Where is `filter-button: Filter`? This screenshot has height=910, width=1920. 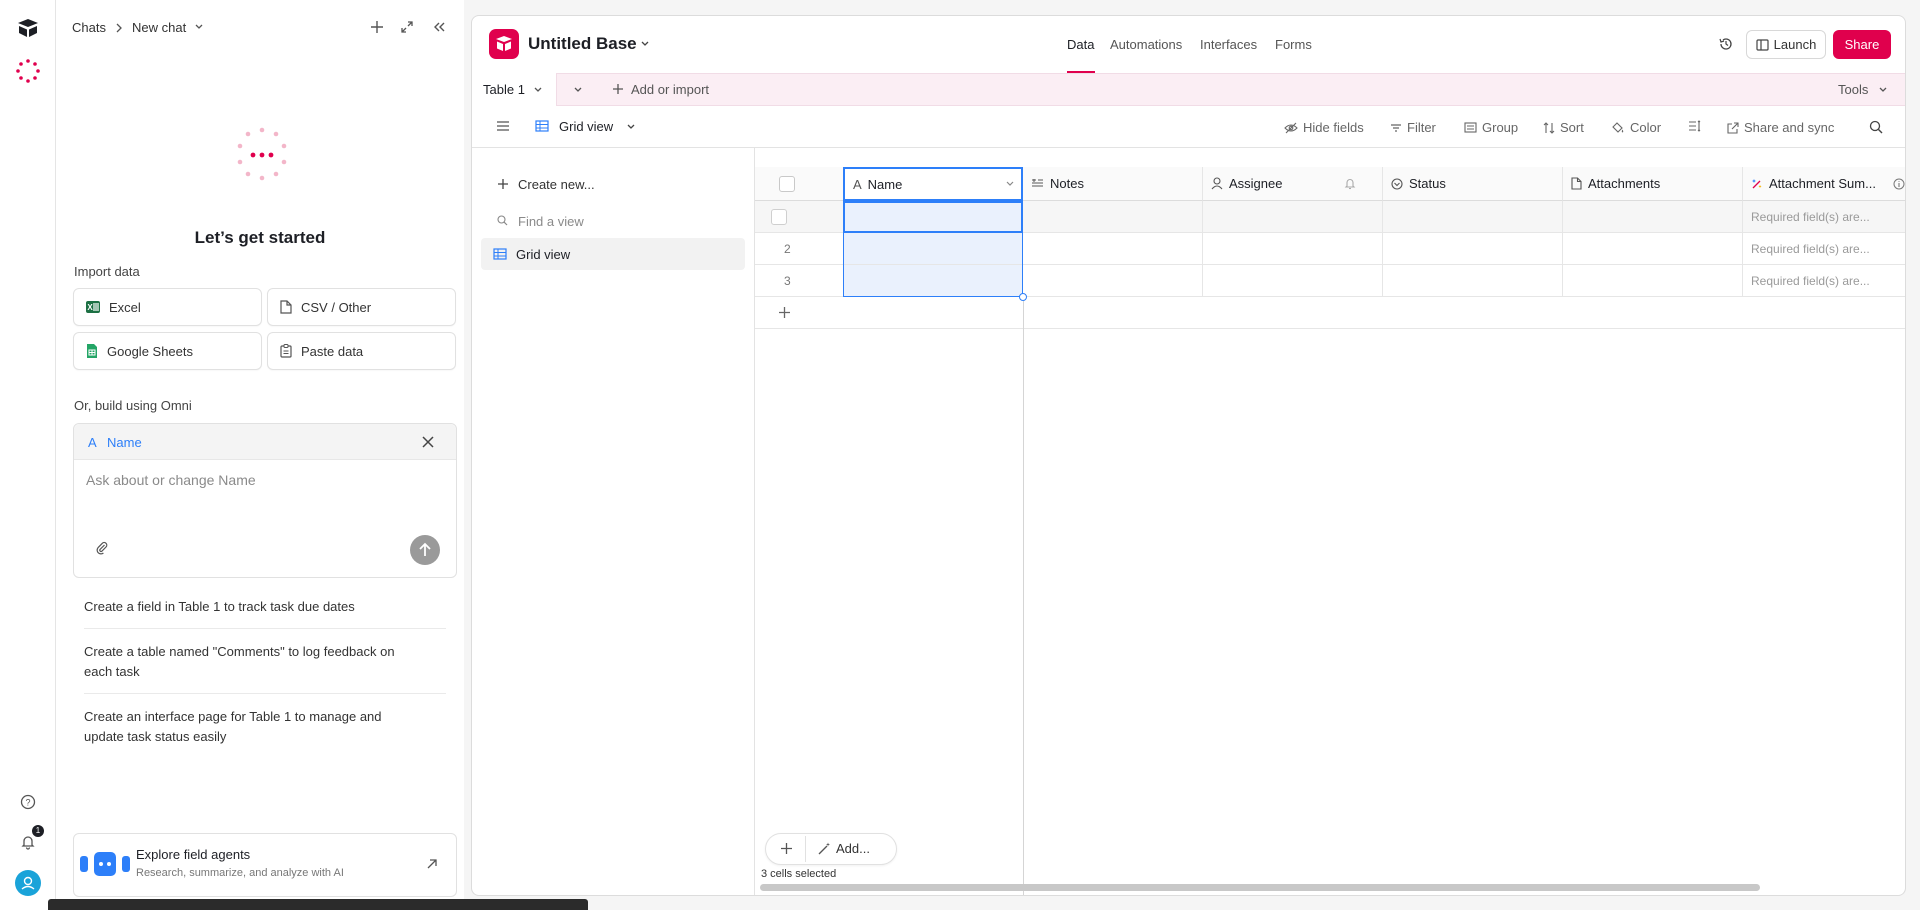
filter-button: Filter is located at coordinates (1413, 127).